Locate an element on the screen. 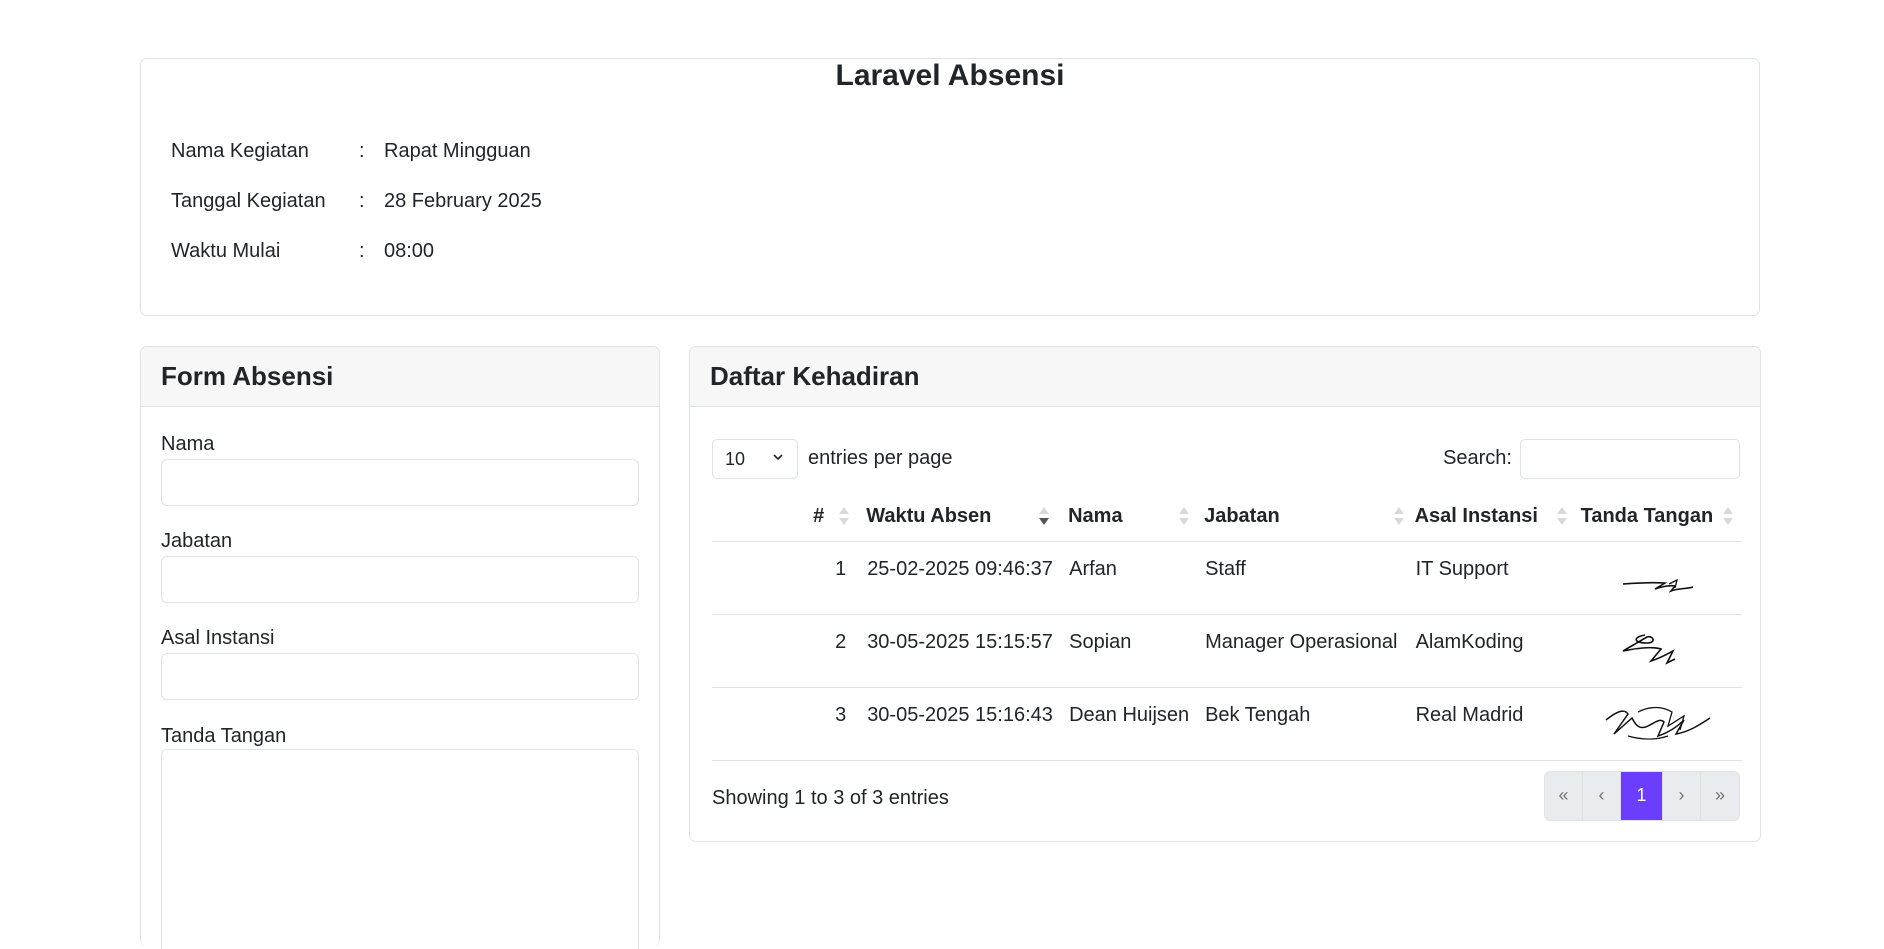 This screenshot has height=949, width=1884. column-label: Waktu Absen is located at coordinates (929, 515).